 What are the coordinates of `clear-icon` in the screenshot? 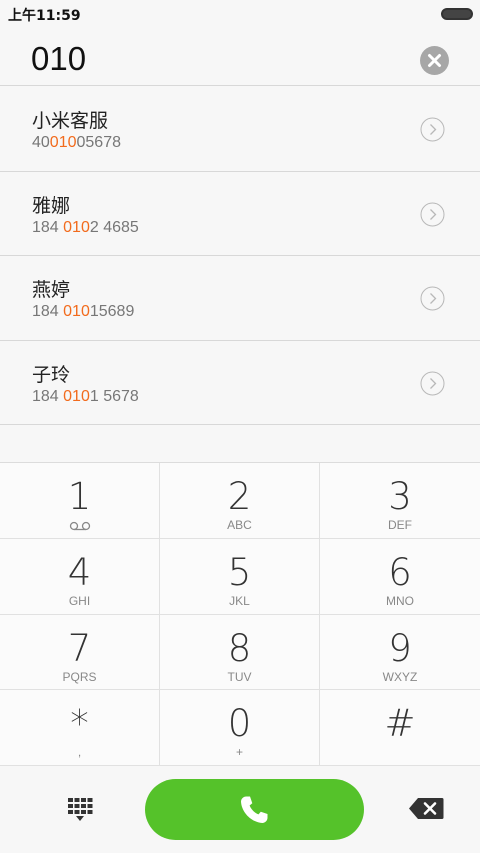 It's located at (434, 60).